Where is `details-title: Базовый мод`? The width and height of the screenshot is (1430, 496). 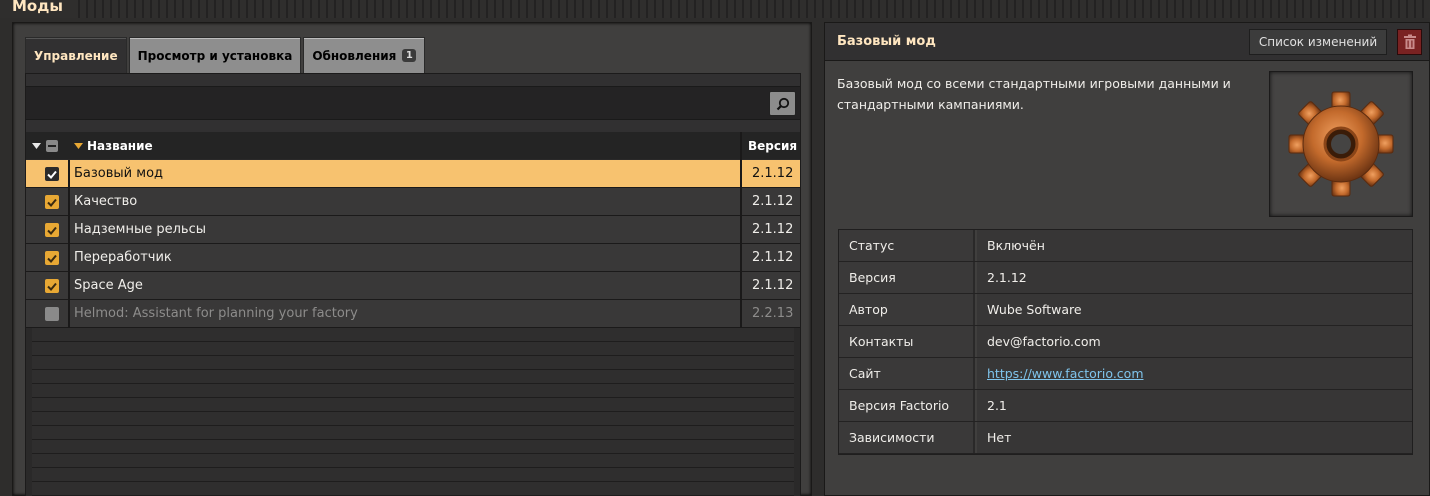 details-title: Базовый мод is located at coordinates (886, 41).